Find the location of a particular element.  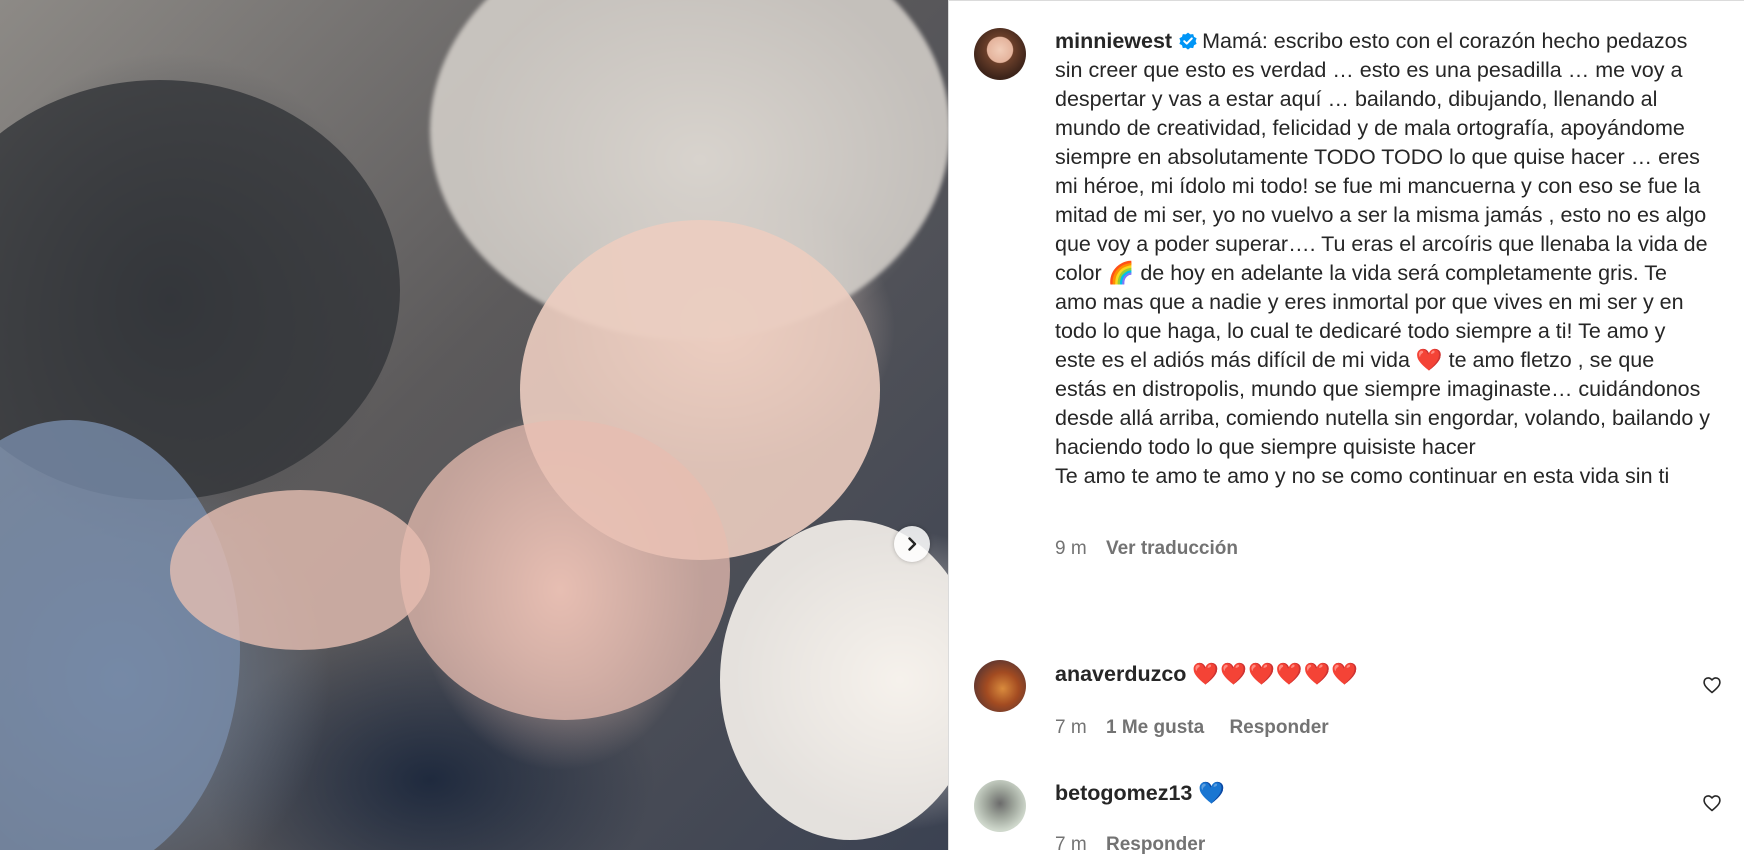

see-translation-button: Ver traducción is located at coordinates (1172, 548).